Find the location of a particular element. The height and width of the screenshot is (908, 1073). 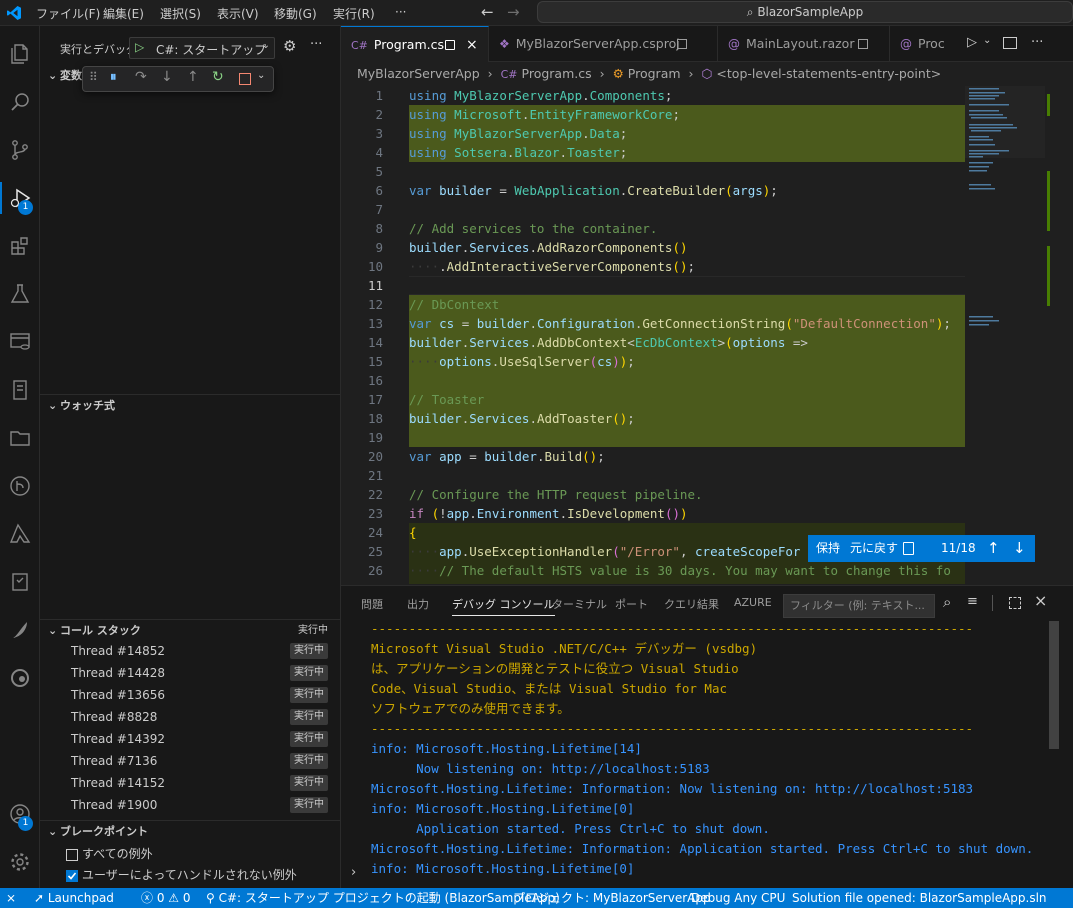

rocket-icon: ➚ is located at coordinates (41, 898).